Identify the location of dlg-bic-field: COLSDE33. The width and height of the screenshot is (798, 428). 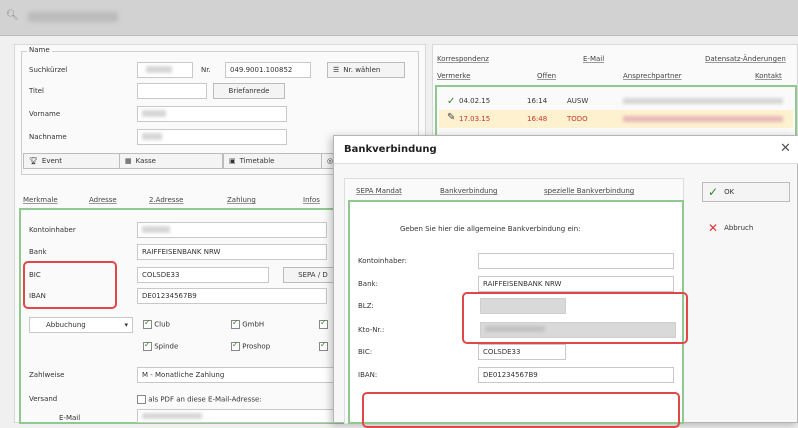
(522, 352).